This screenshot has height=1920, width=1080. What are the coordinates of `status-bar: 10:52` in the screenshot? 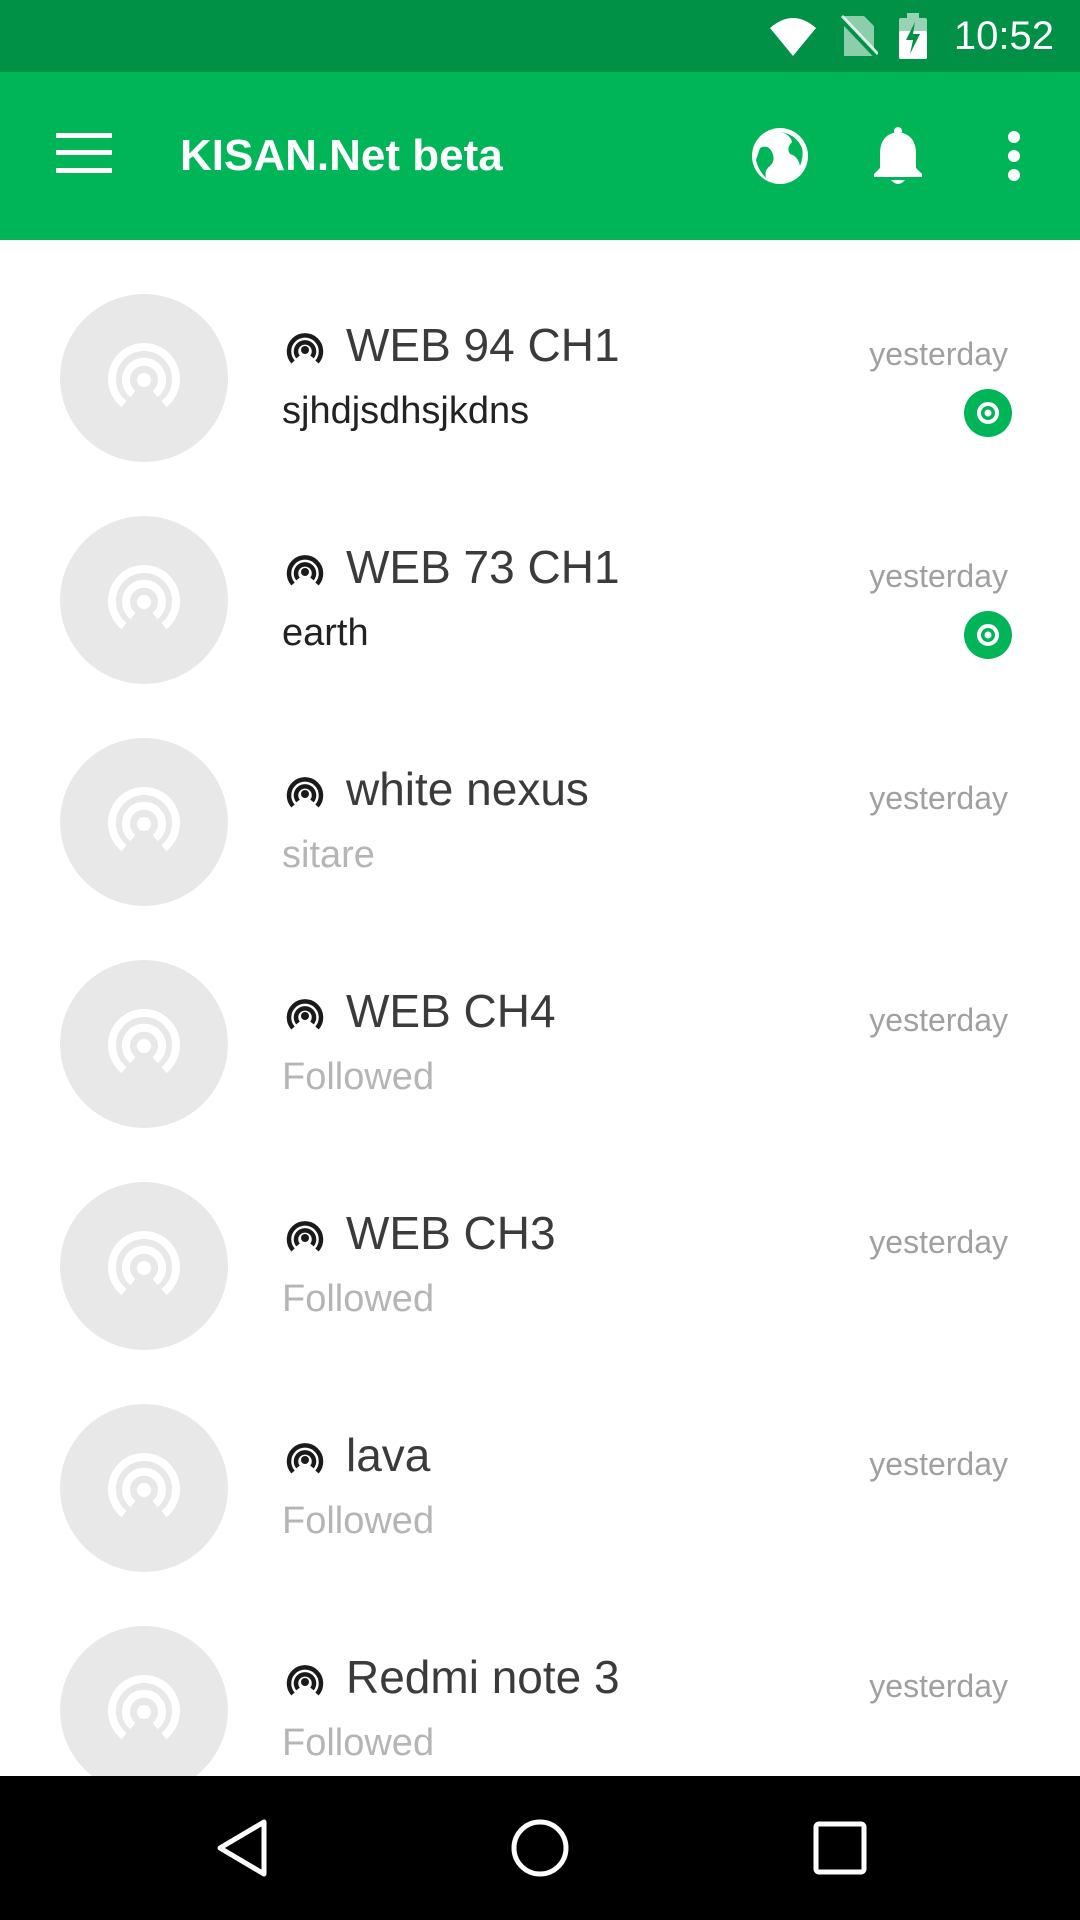 It's located at (540, 36).